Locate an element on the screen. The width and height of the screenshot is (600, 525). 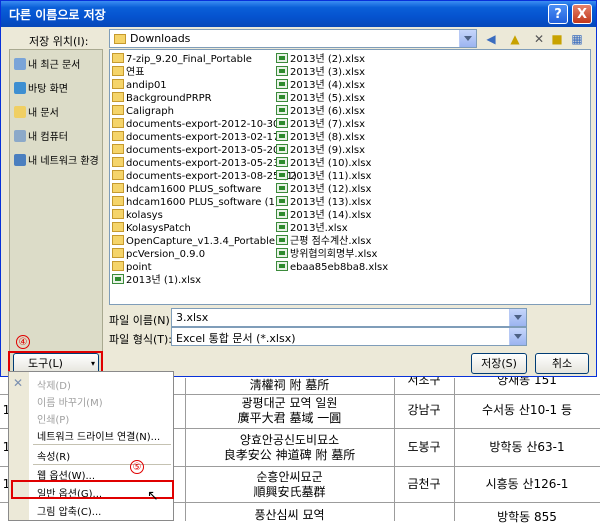
file-item: 2013년 (14).xlsx is located at coordinates (323, 215).